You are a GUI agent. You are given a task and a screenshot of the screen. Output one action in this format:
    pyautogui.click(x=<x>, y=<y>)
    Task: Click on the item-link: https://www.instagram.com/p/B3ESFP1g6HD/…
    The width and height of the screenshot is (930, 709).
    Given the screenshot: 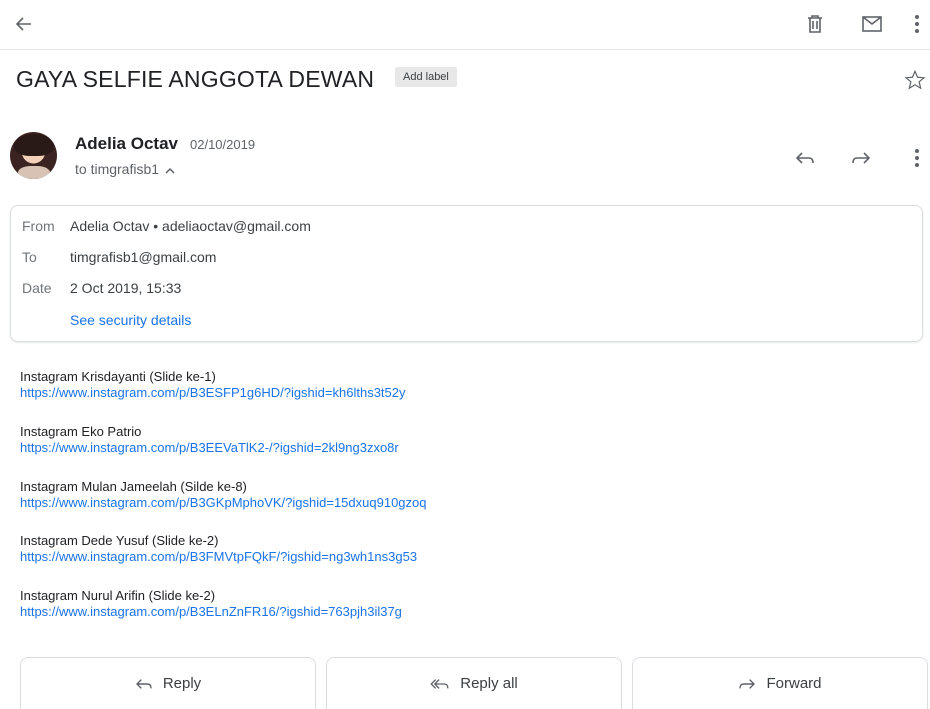 What is the action you would take?
    pyautogui.click(x=213, y=393)
    